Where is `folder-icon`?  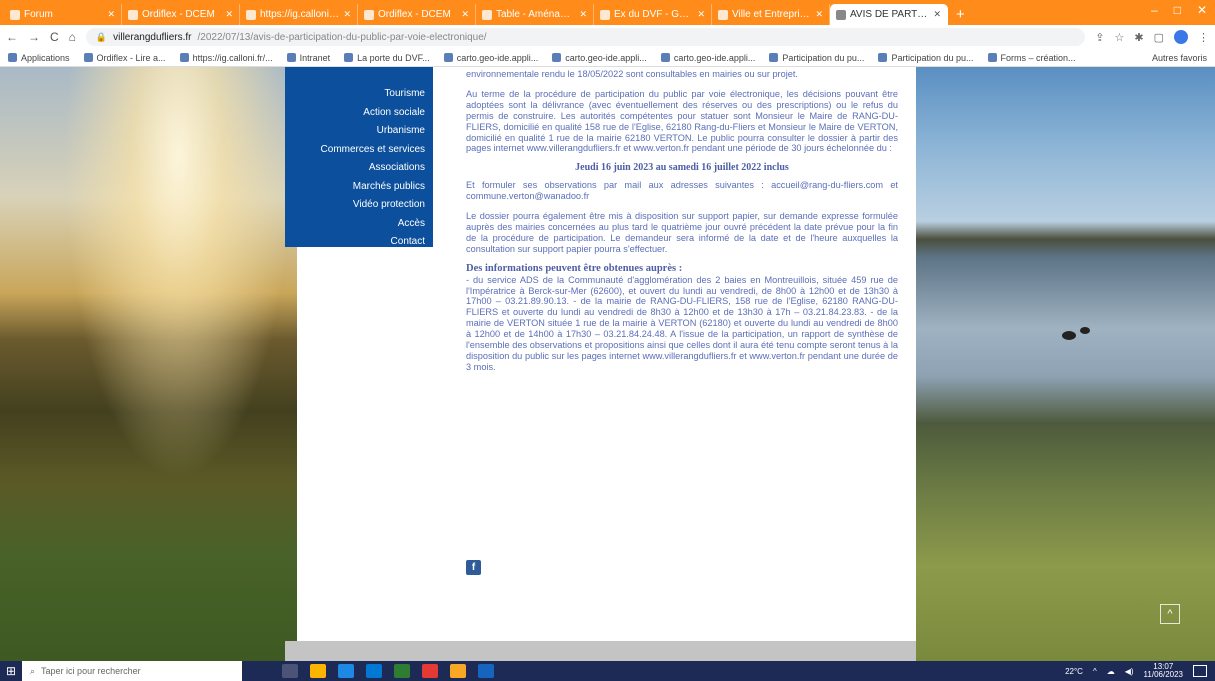 folder-icon is located at coordinates (458, 671).